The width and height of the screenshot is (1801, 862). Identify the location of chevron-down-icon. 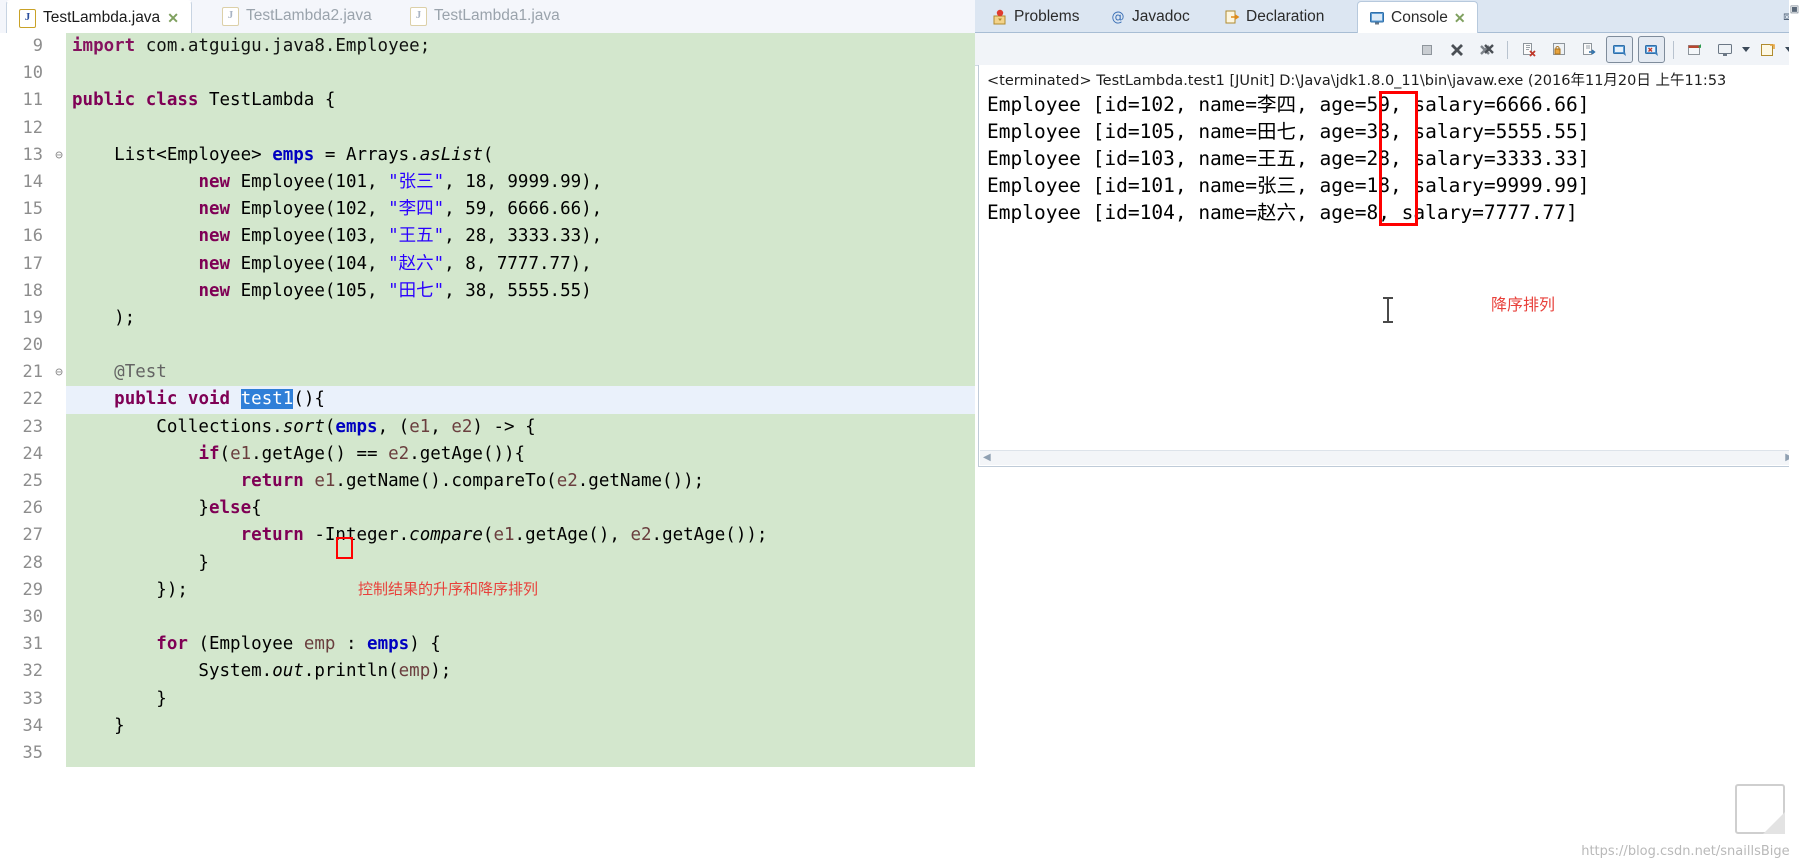
(1746, 49).